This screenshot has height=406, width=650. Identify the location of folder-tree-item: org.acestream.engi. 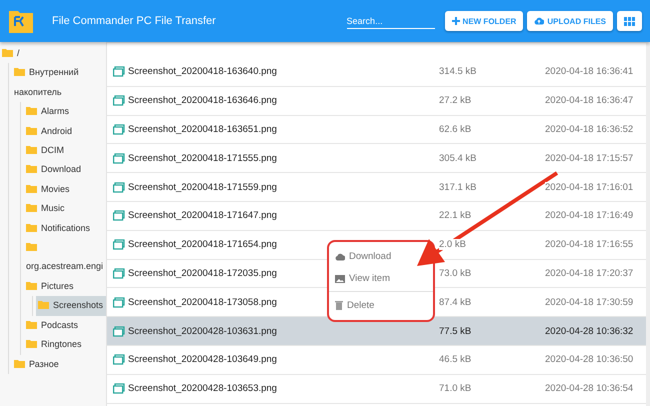
(65, 257).